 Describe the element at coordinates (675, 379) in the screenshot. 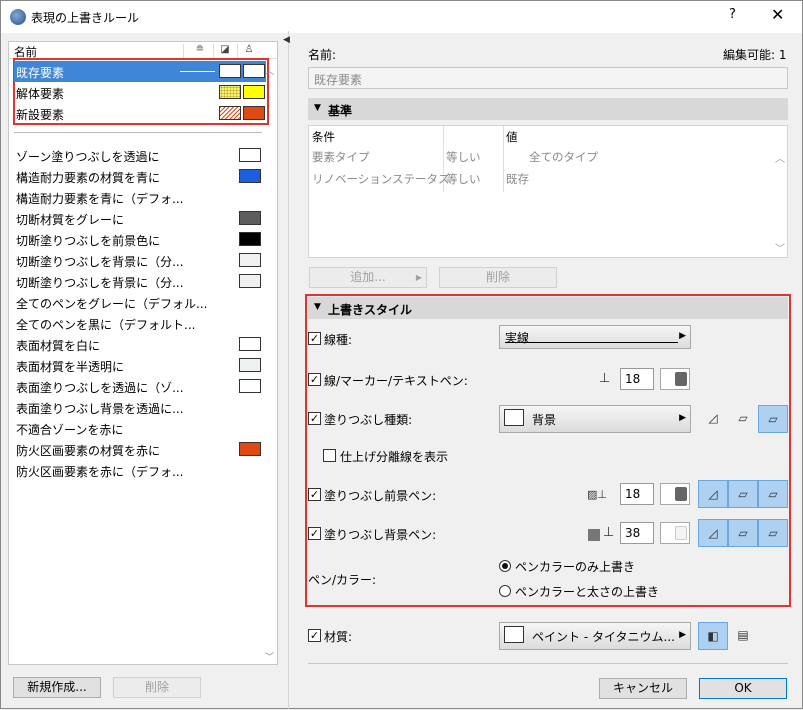

I see `line-pen-color-button` at that location.